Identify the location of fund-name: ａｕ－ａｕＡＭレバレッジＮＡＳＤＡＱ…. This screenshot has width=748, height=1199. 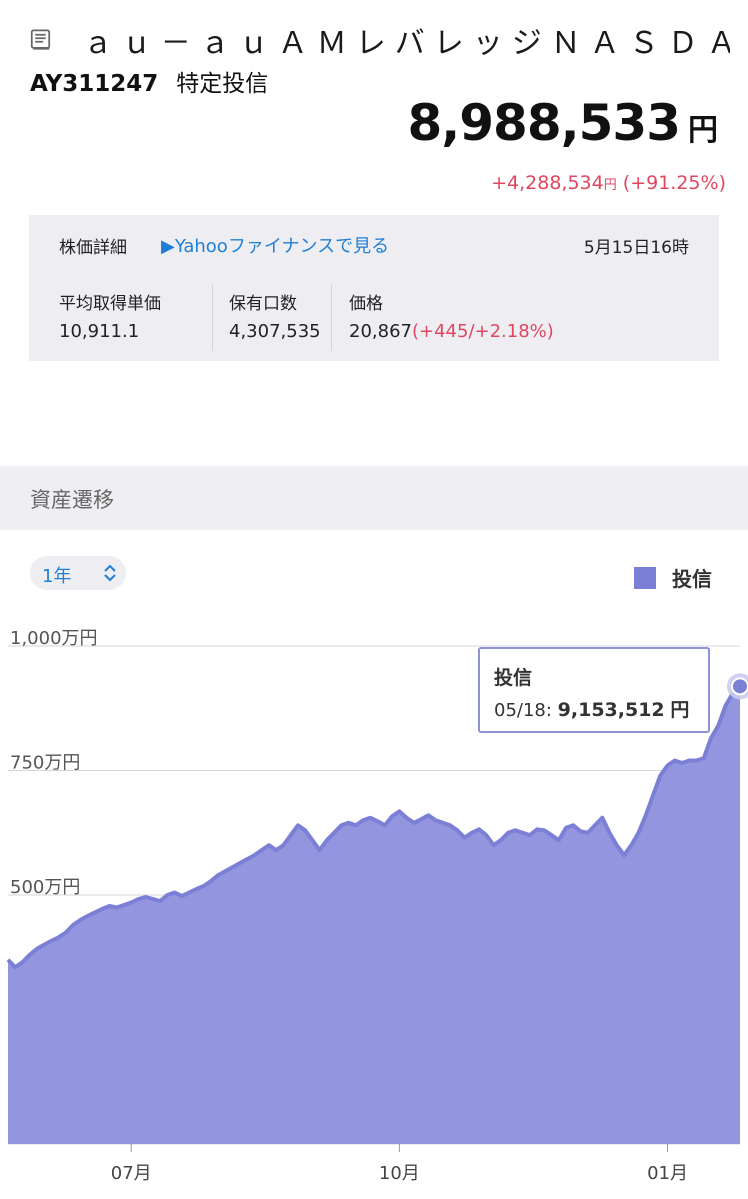
(406, 43).